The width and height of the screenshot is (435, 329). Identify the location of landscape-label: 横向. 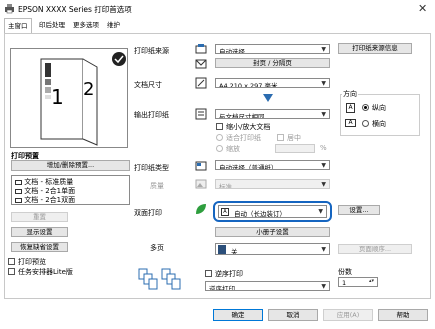
(379, 124).